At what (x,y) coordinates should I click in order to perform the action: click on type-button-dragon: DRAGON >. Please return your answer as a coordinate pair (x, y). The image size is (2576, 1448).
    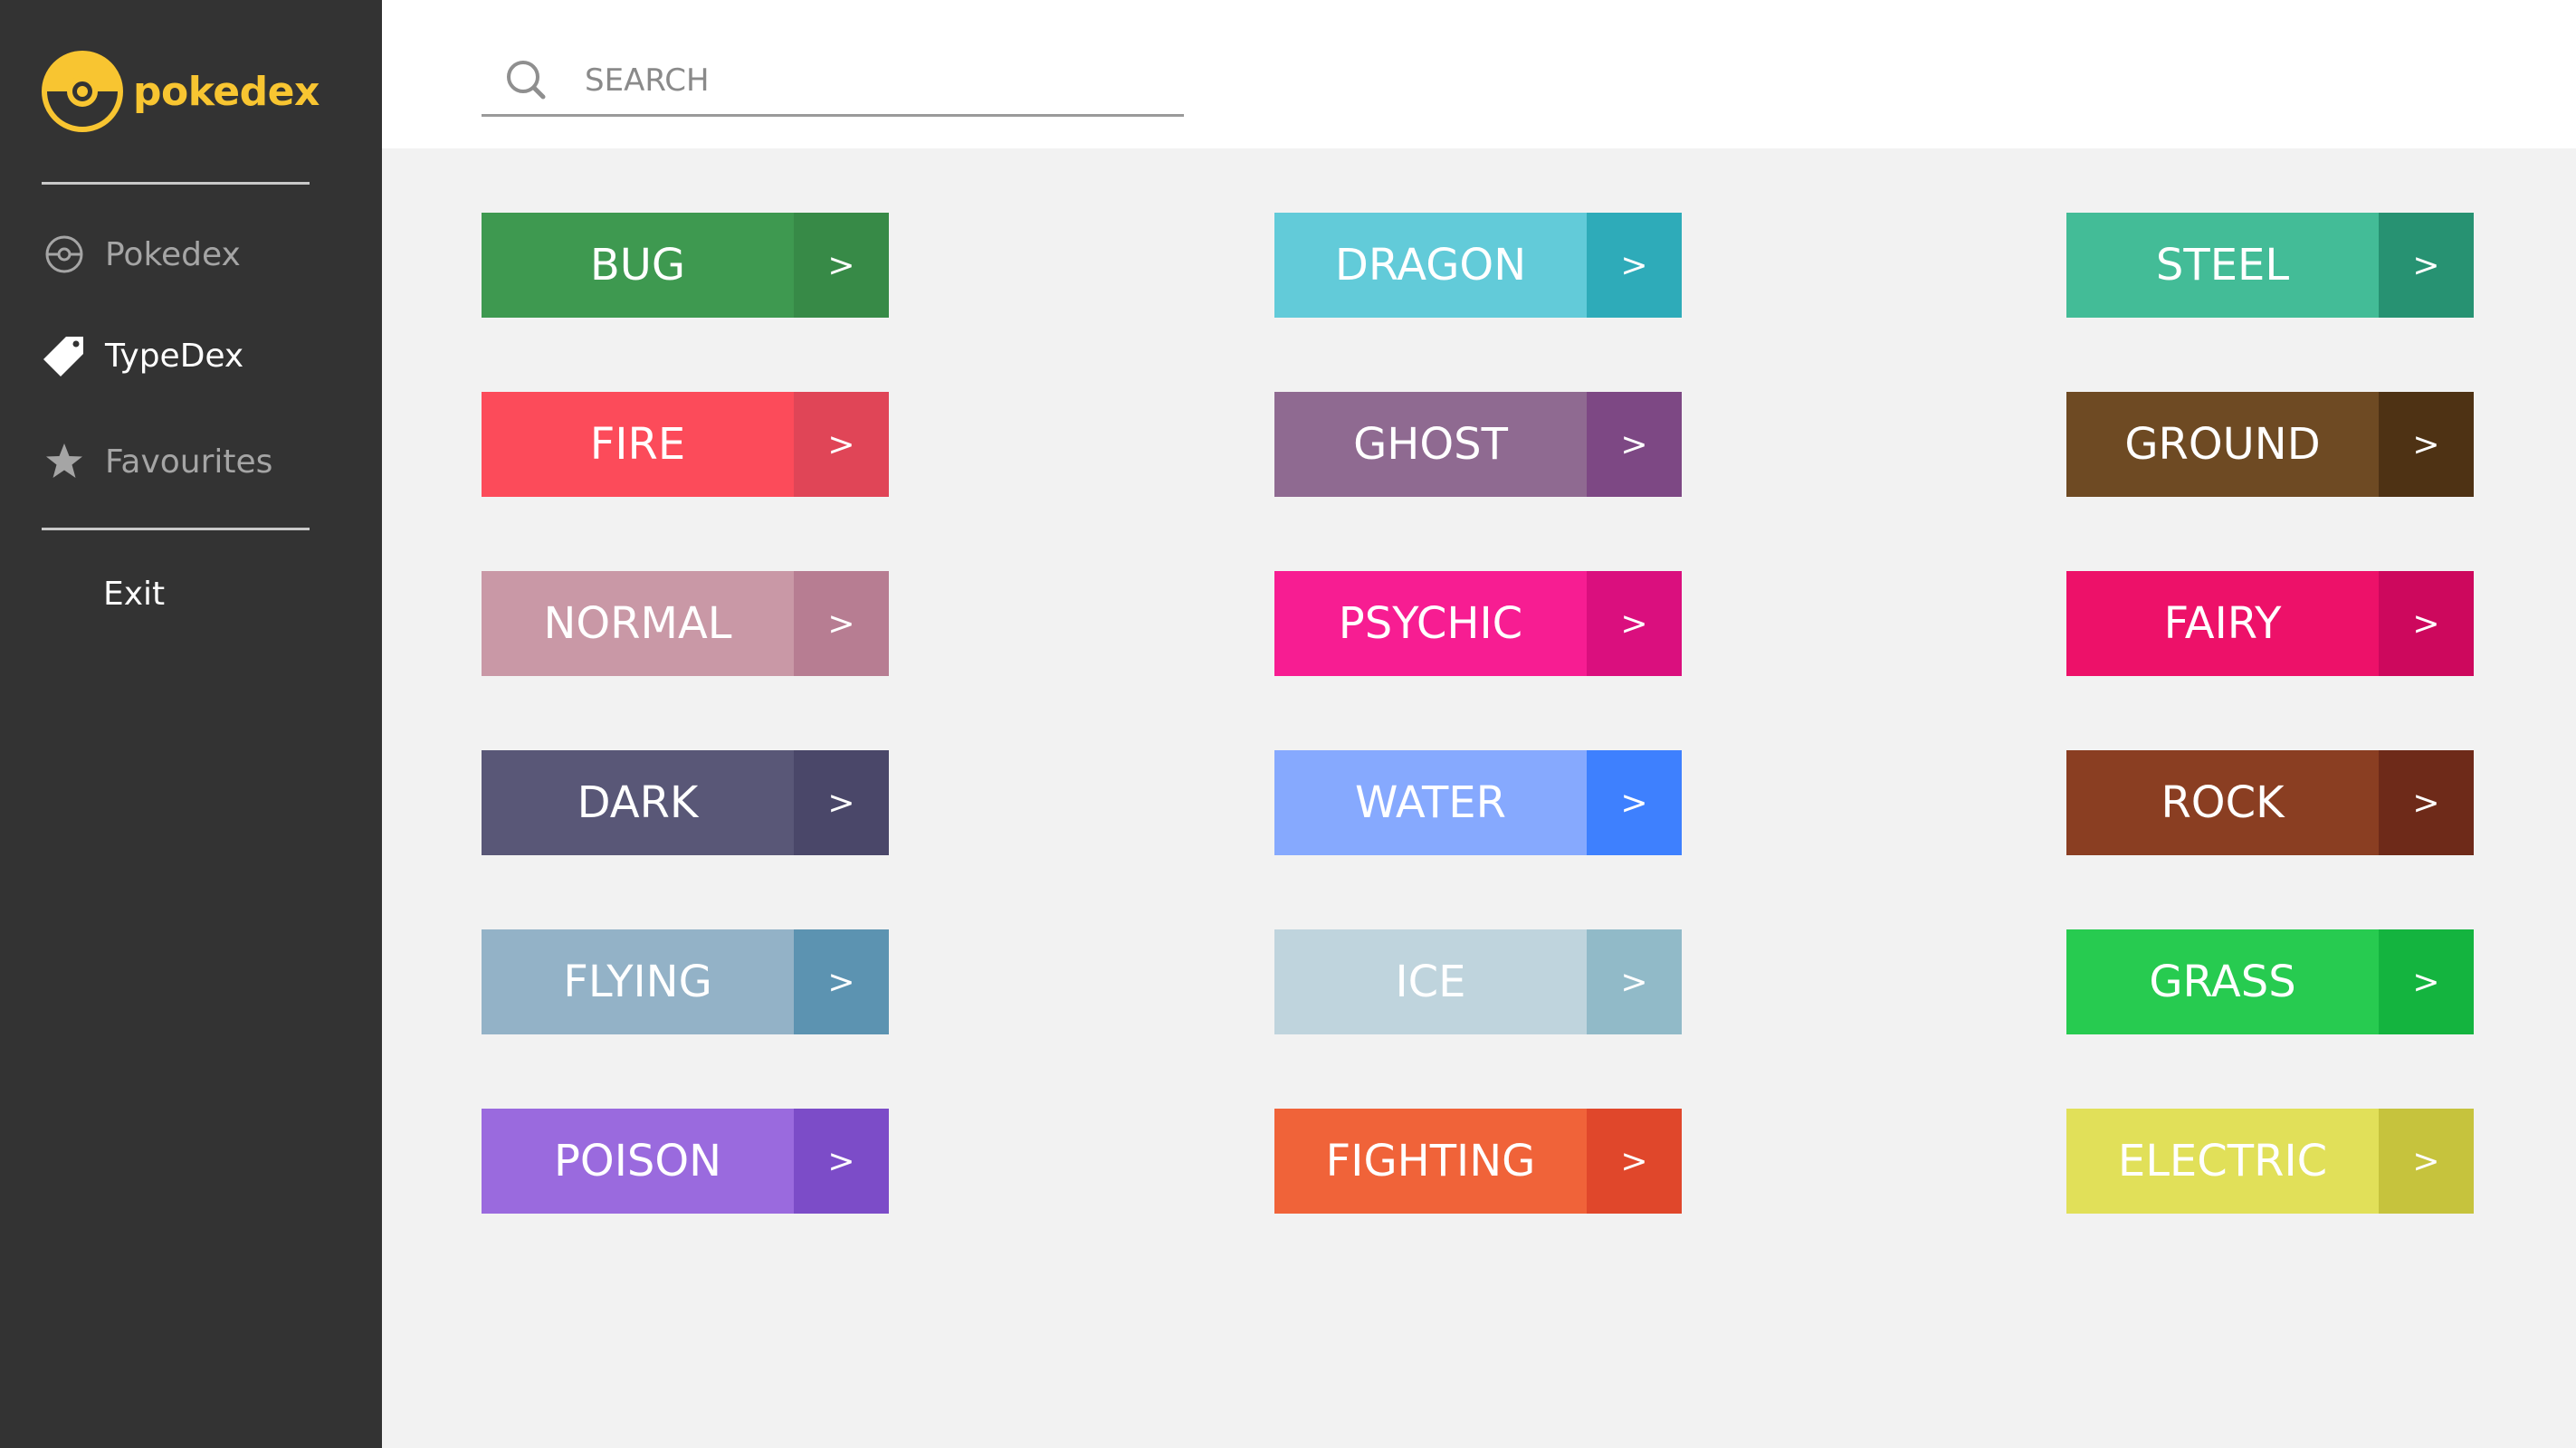
    Looking at the image, I should click on (1478, 265).